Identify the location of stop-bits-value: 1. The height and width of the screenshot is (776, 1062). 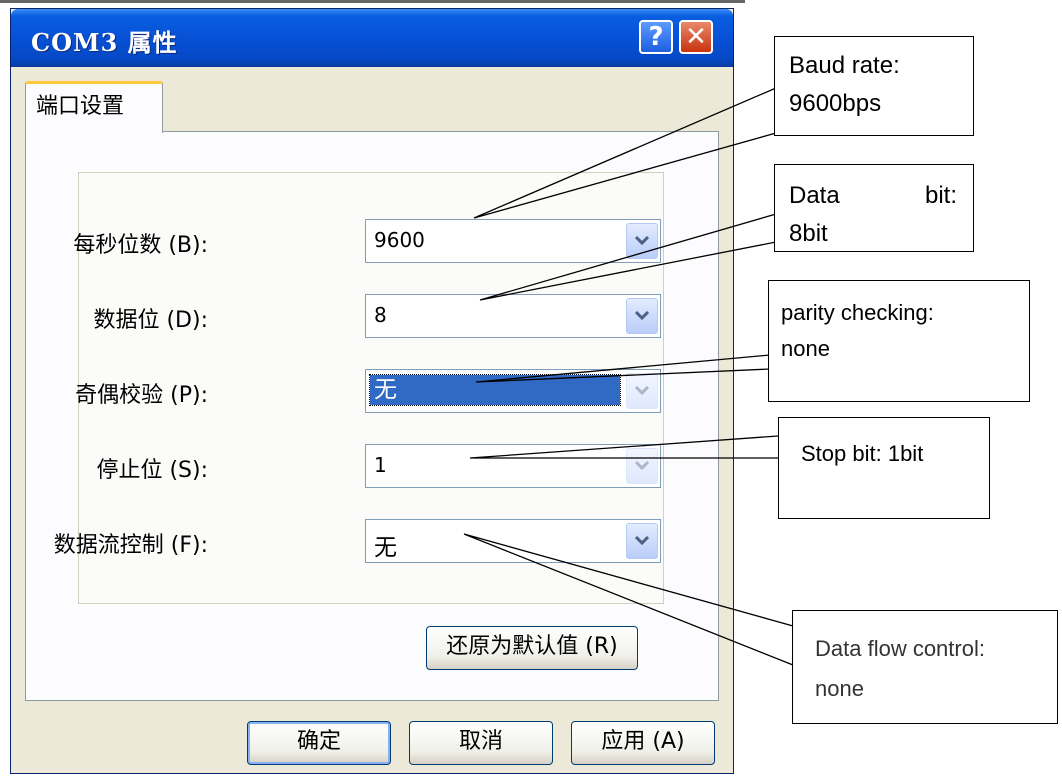
(380, 465).